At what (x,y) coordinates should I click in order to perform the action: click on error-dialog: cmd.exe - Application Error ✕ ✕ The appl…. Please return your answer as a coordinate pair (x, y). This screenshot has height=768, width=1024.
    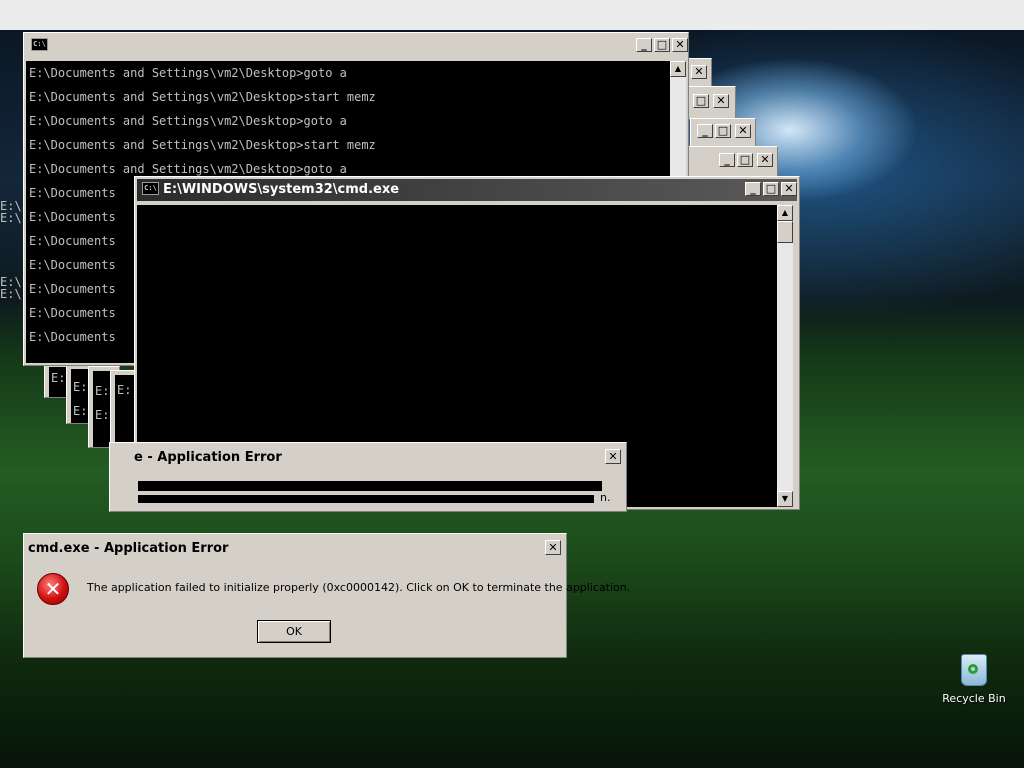
    Looking at the image, I should click on (326, 595).